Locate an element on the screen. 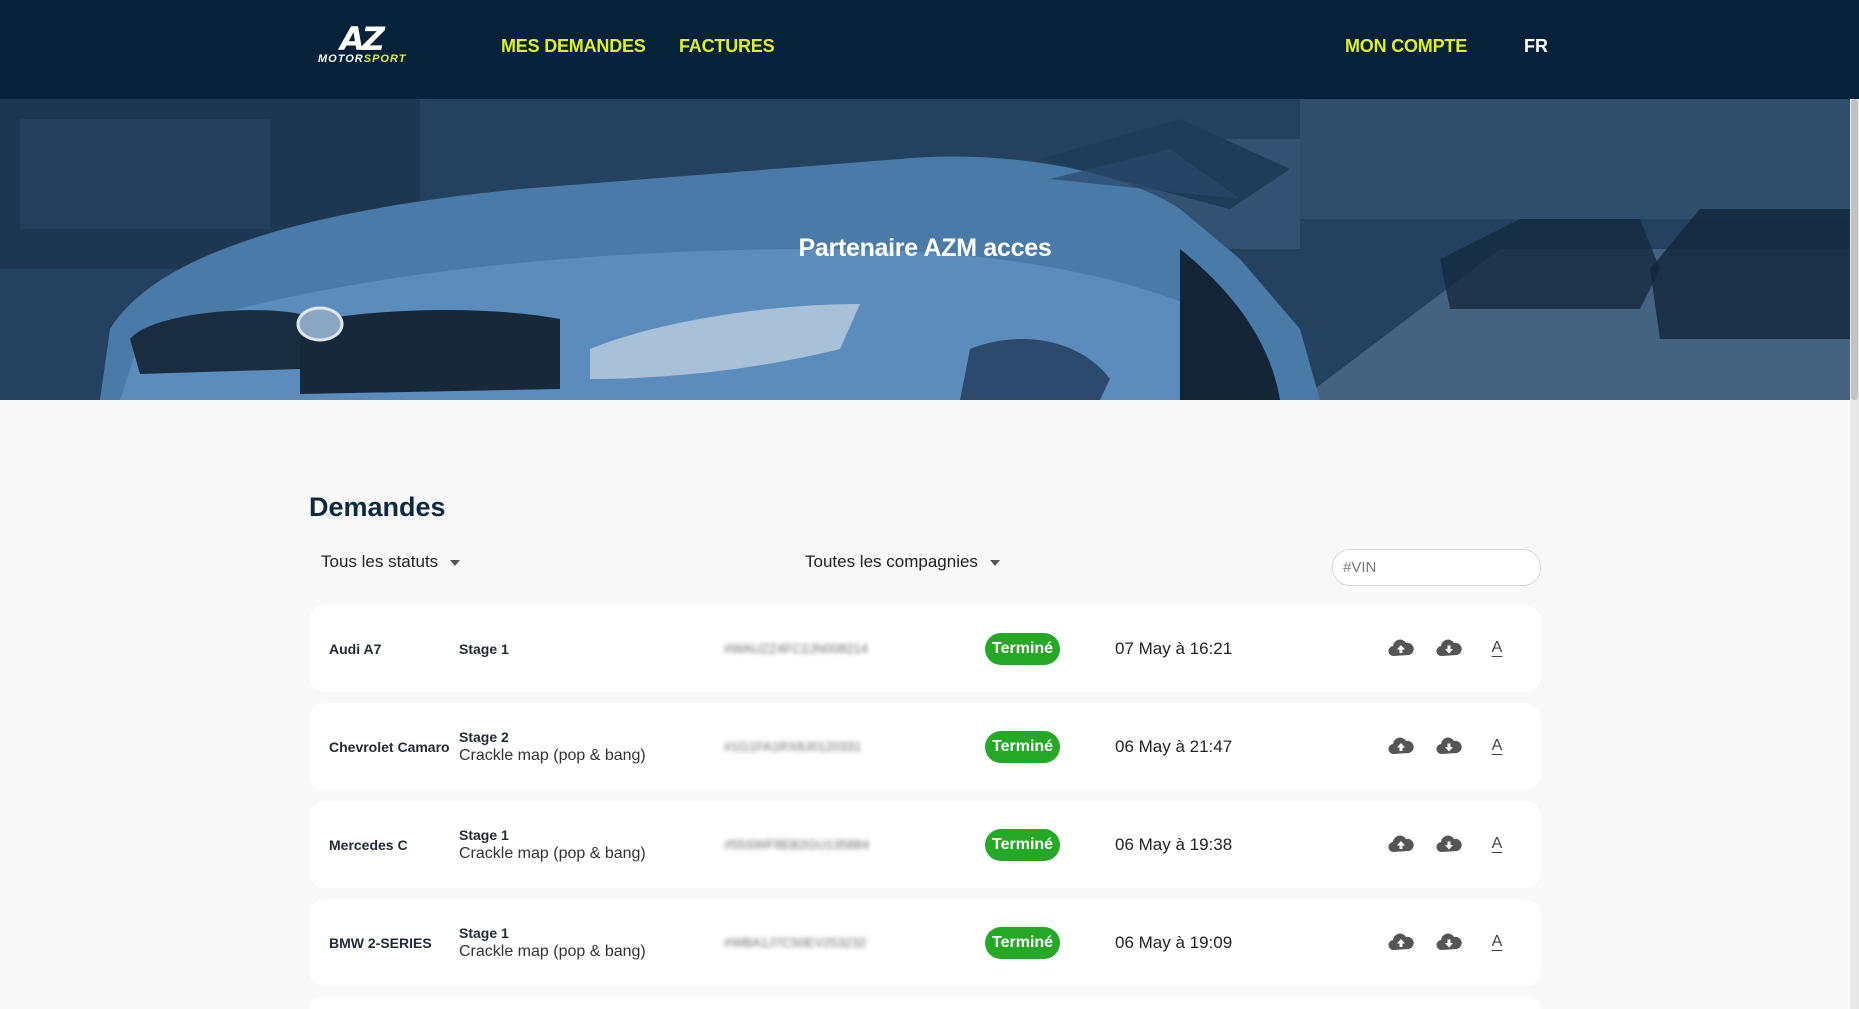 This screenshot has width=1859, height=1009. status-filter-dropdown: Tous les statuts is located at coordinates (391, 562).